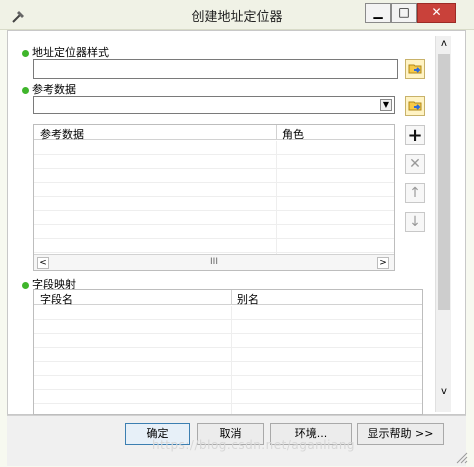 This screenshot has height=467, width=474. I want to click on show-help-button: 显示帮助 >>, so click(400, 434).